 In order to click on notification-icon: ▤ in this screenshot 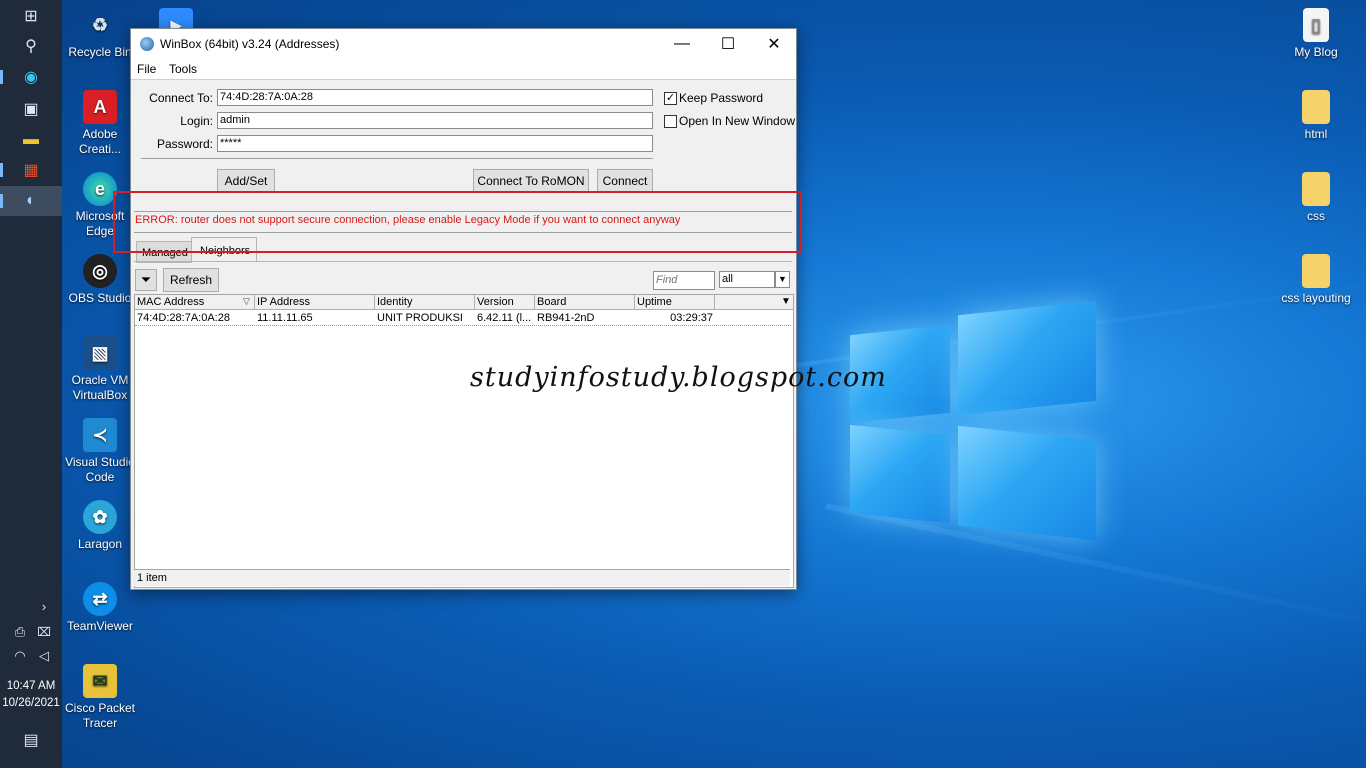, I will do `click(31, 740)`.